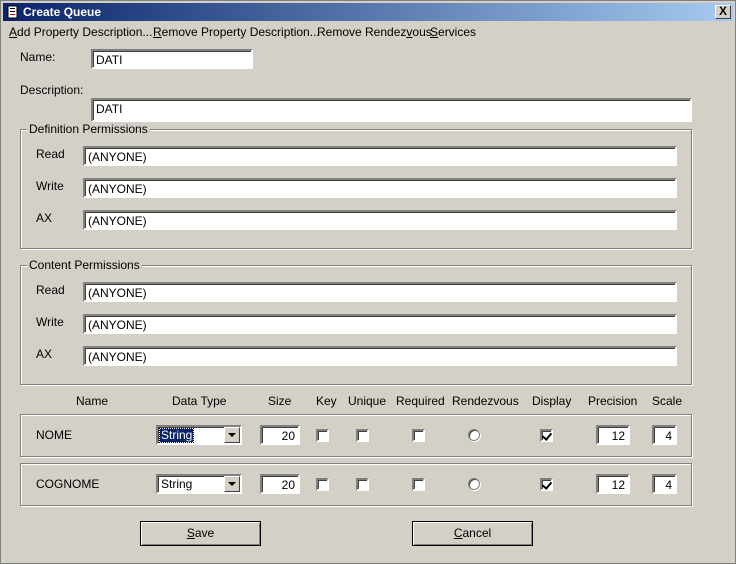 This screenshot has width=736, height=564. What do you see at coordinates (50, 290) in the screenshot?
I see `content-read-label: Read` at bounding box center [50, 290].